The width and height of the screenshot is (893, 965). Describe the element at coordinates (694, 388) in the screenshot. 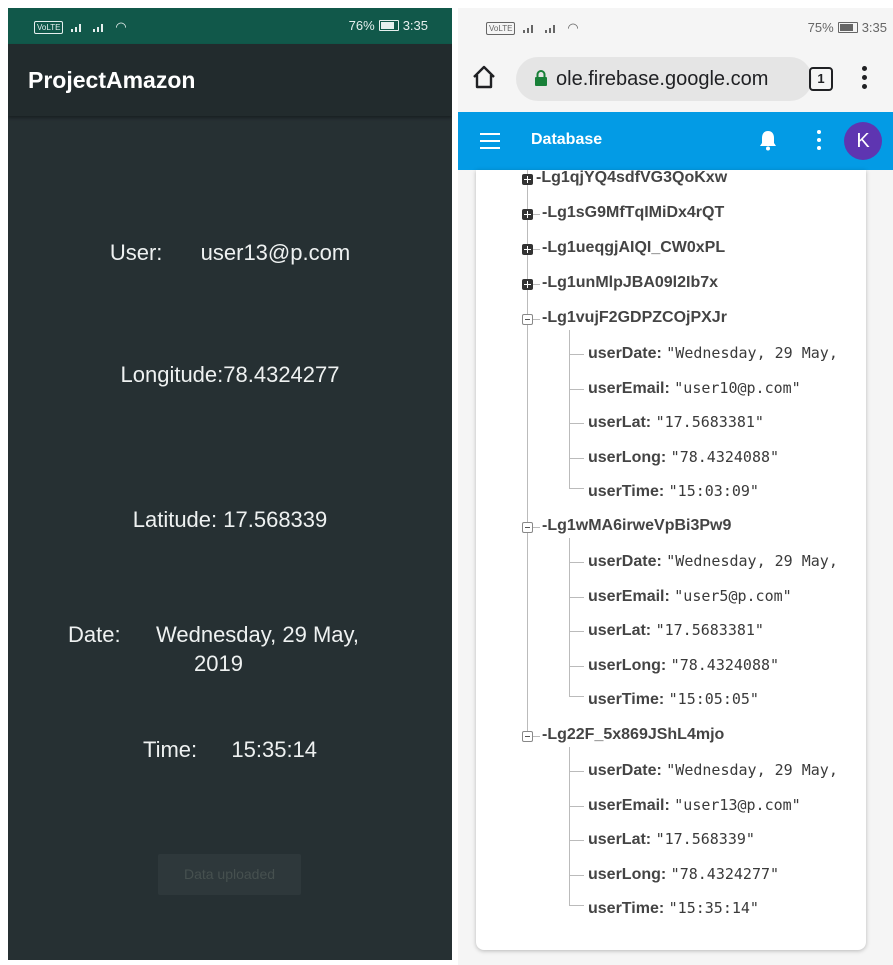

I see `field-row: userEmail: "user10@p.com"` at that location.